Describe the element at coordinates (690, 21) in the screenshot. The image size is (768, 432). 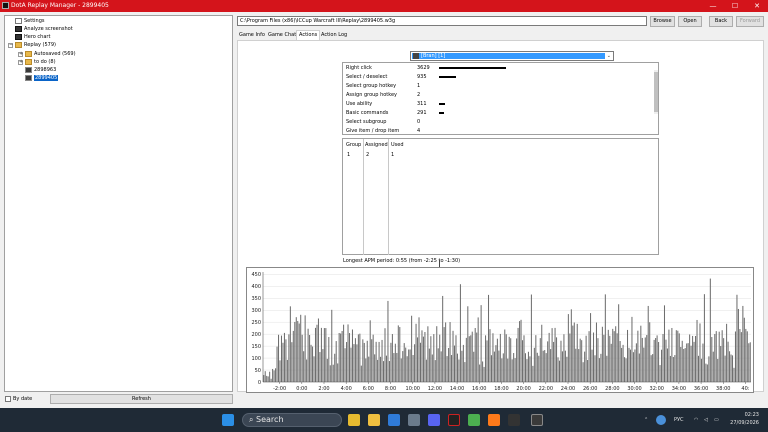
I see `open-button: Open` at that location.